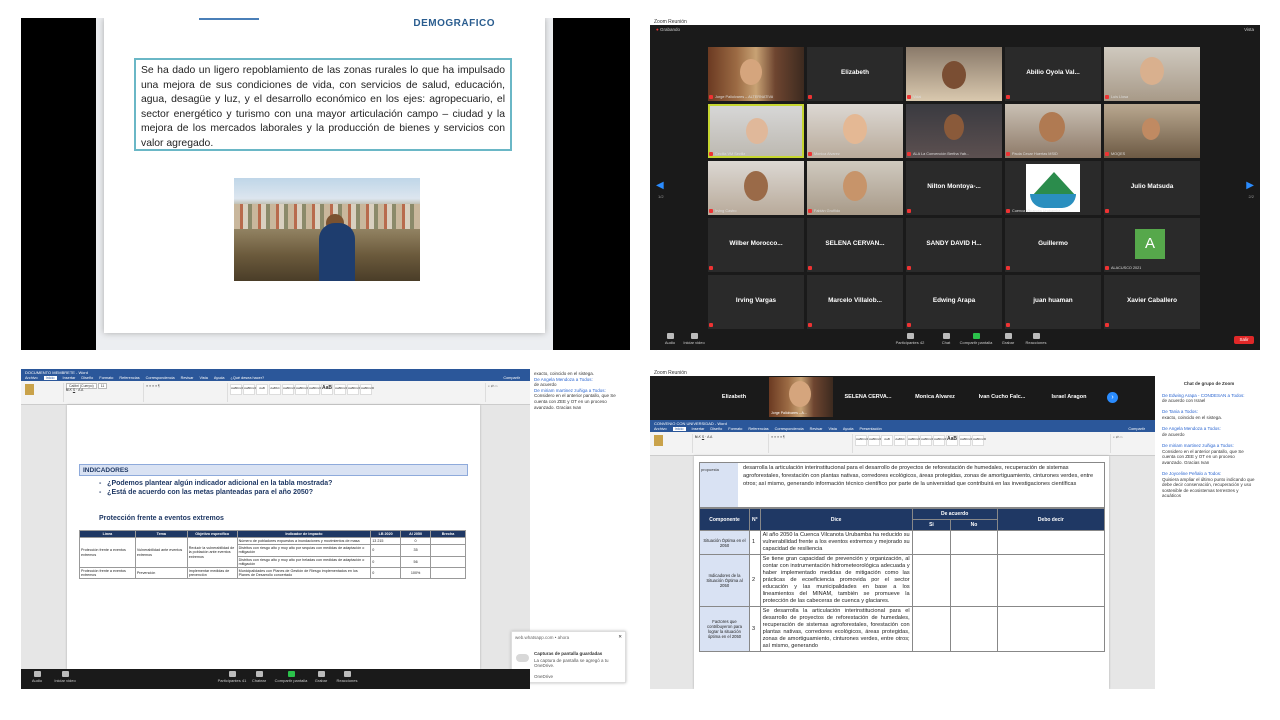  Describe the element at coordinates (756, 131) in the screenshot. I see `participant-tile-active-speaker: Cecilia VM Sevilla` at that location.